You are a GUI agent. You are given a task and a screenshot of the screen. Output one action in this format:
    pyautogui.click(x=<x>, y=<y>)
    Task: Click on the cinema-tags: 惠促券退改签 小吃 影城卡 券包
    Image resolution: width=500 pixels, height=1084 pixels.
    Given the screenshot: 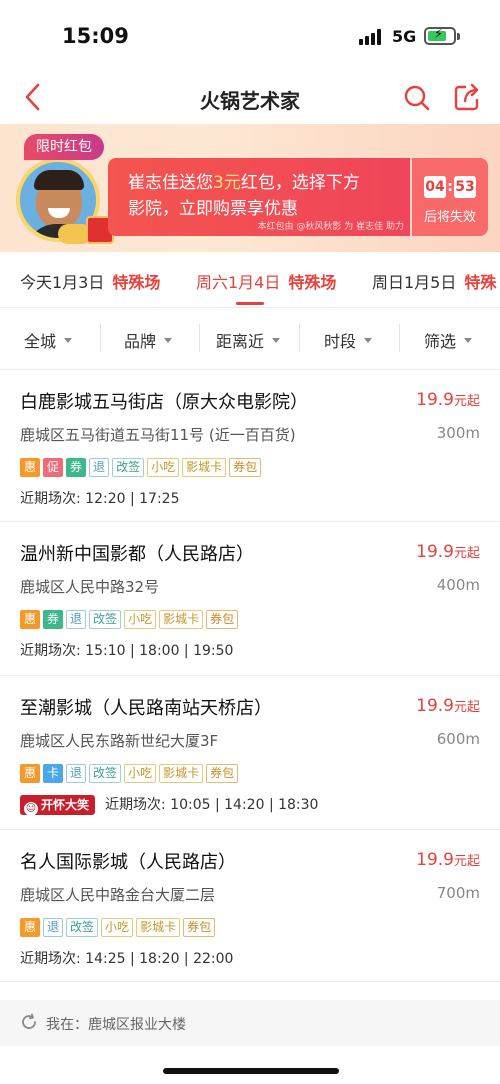 What is the action you would take?
    pyautogui.click(x=142, y=466)
    